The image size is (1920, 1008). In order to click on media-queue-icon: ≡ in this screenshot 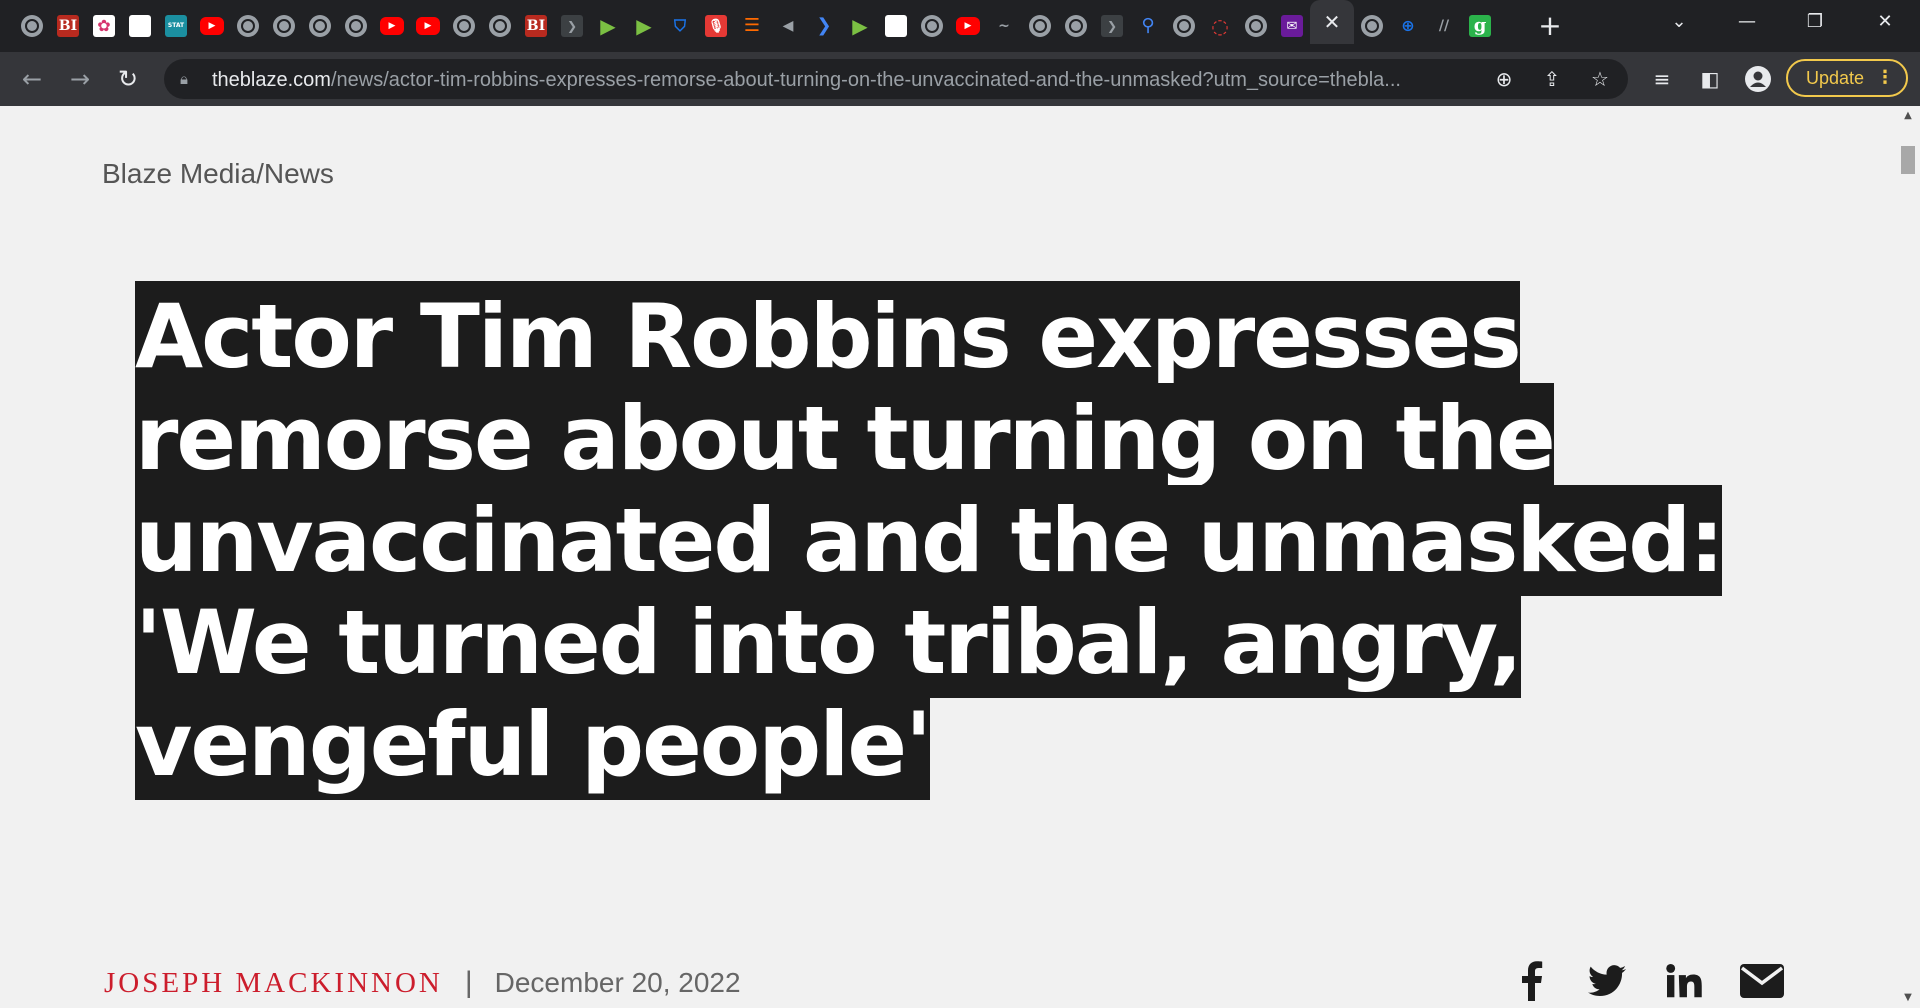, I will do `click(1662, 79)`.